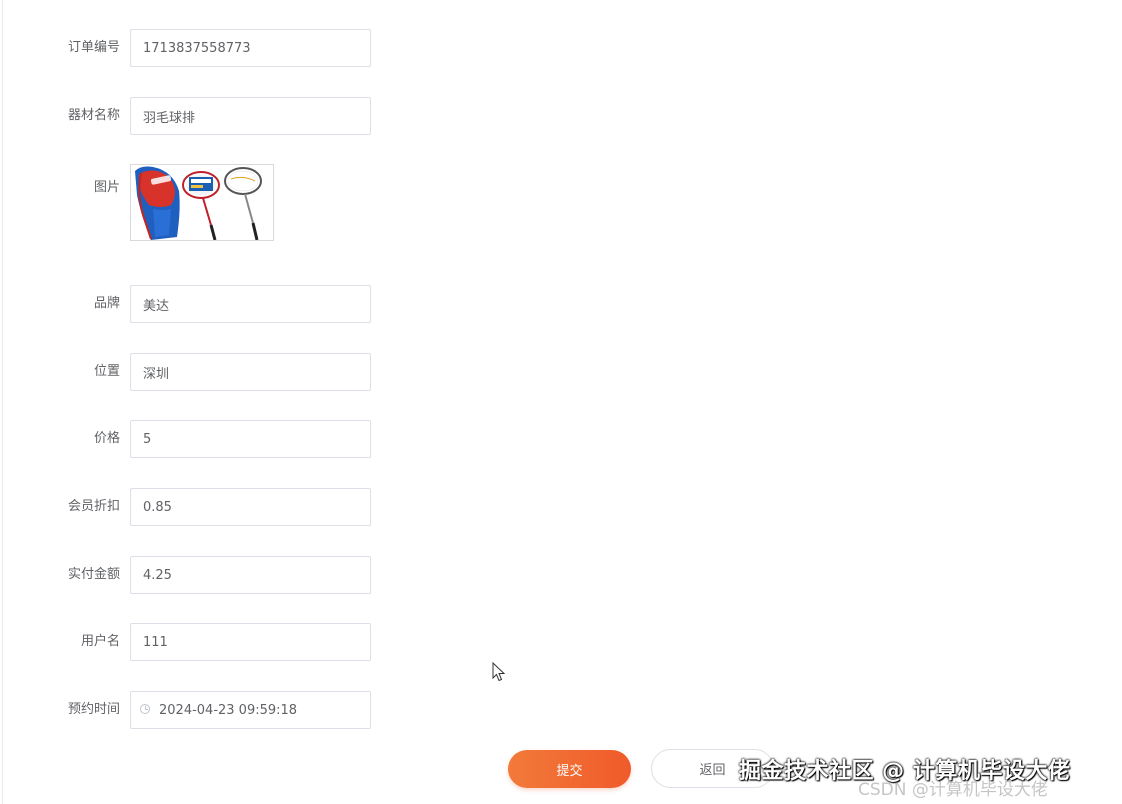 This screenshot has height=804, width=1122. I want to click on submit-button: 提交, so click(569, 769).